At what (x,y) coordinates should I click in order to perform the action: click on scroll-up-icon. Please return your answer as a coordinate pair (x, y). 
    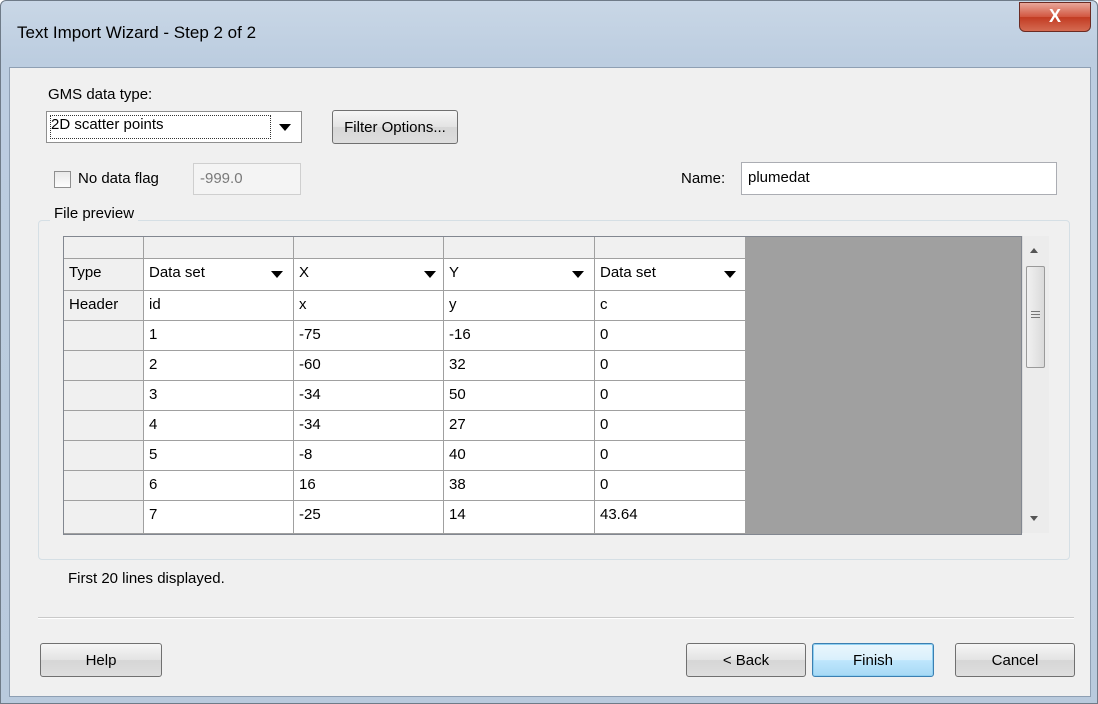
    Looking at the image, I should click on (1034, 250).